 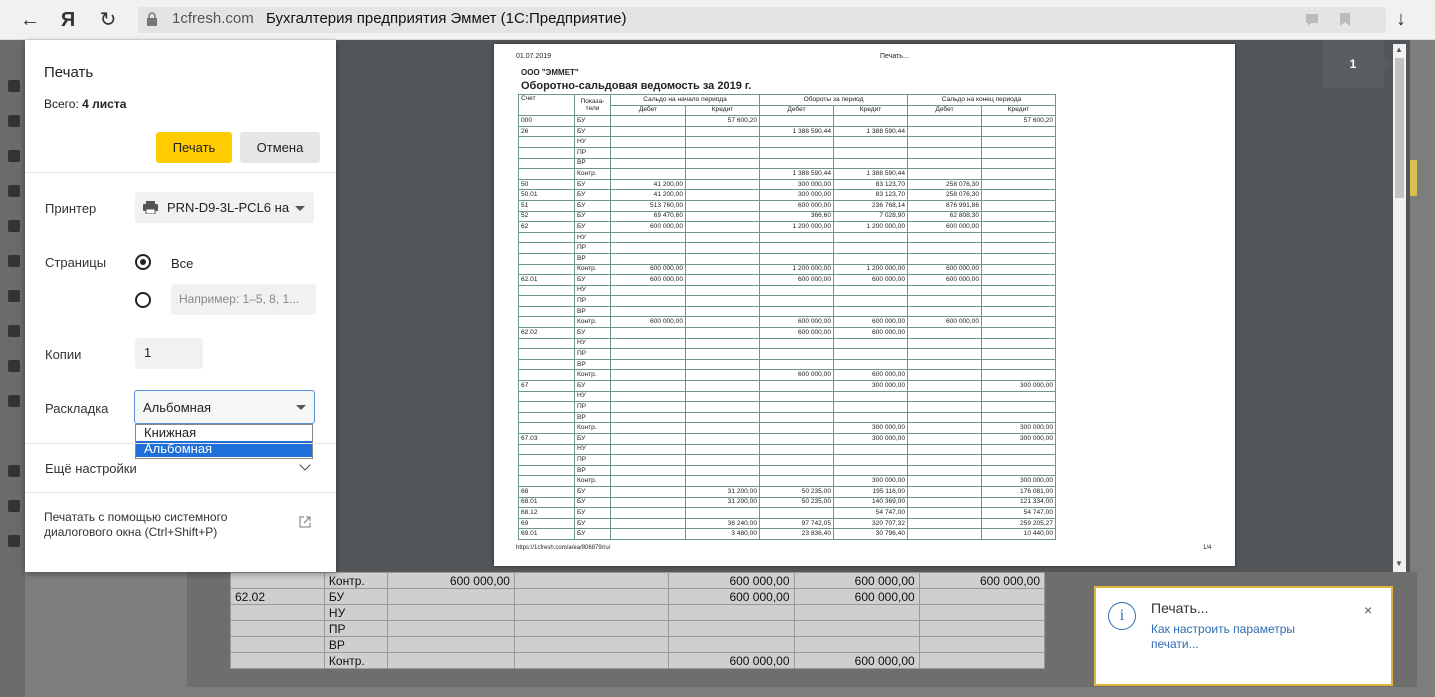 I want to click on more-settings: Ещё настройки, so click(x=91, y=468).